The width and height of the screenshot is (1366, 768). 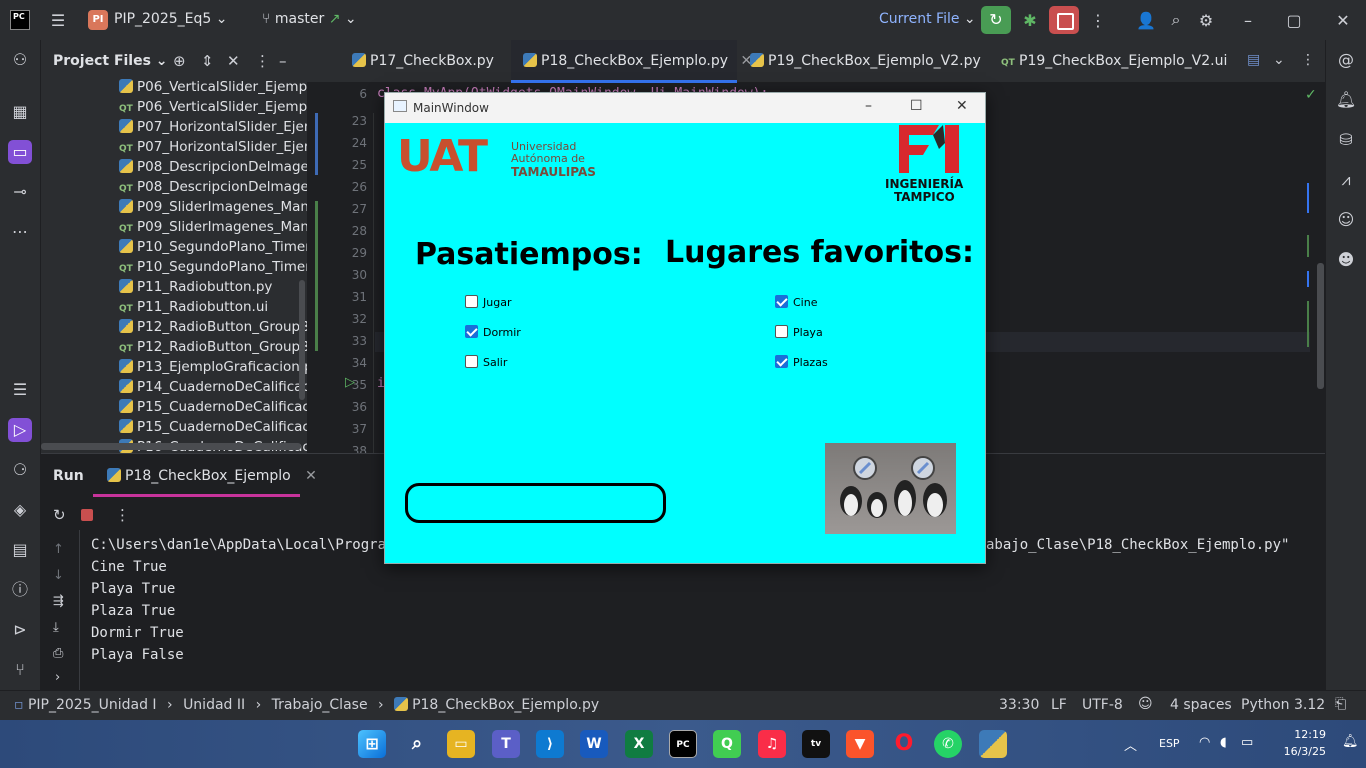 I want to click on run-tool-icon: ▷, so click(x=20, y=430).